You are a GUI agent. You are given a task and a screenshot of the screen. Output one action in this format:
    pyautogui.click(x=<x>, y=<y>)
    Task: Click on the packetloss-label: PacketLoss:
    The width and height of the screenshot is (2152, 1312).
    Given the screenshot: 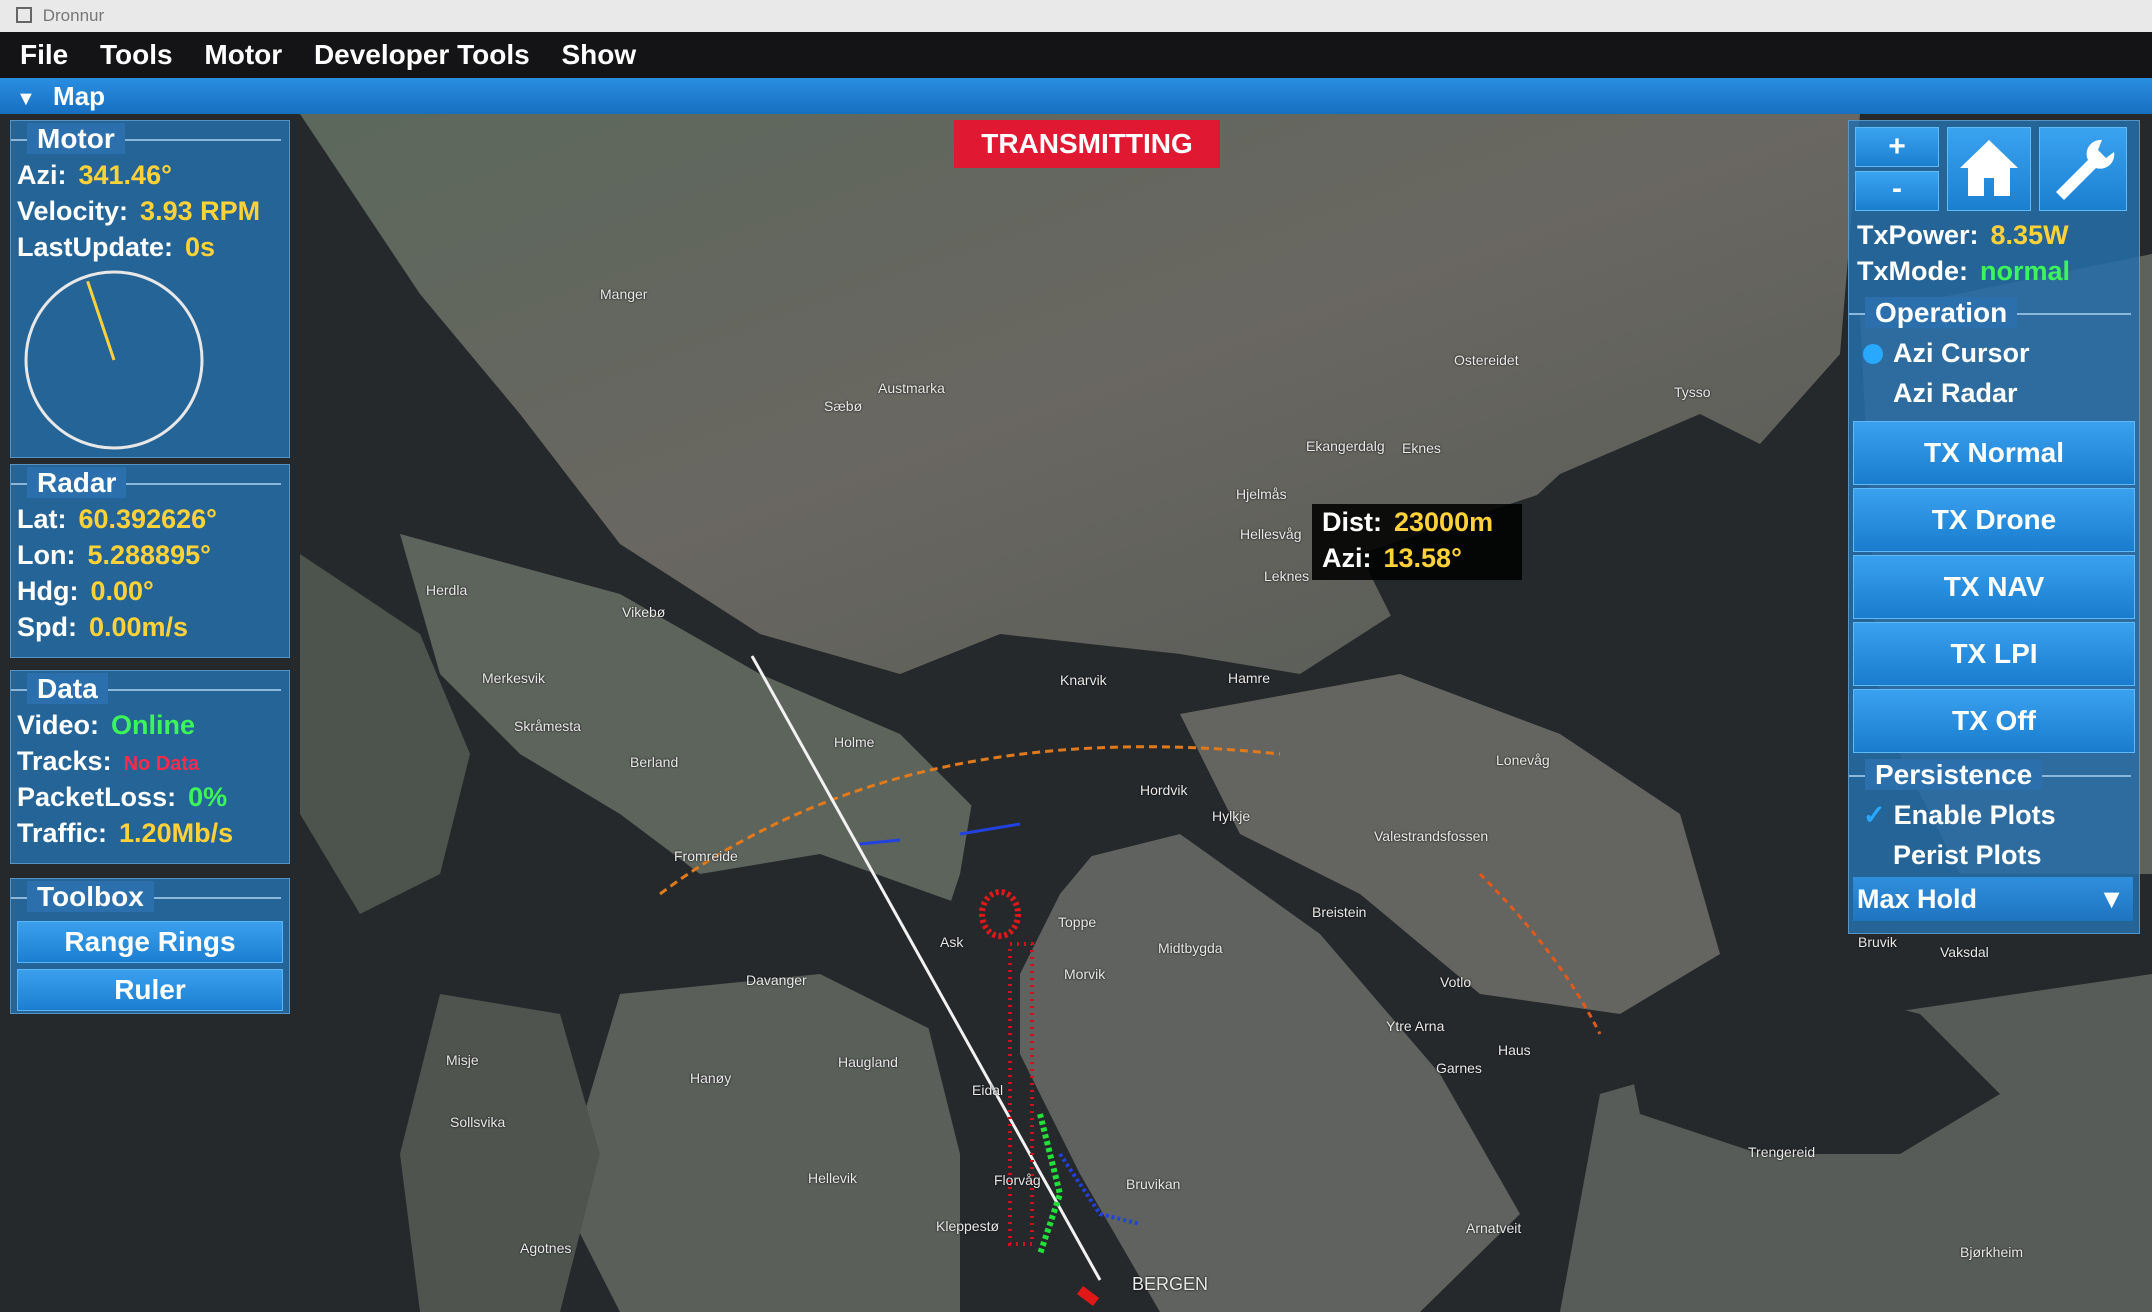 What is the action you would take?
    pyautogui.click(x=97, y=797)
    